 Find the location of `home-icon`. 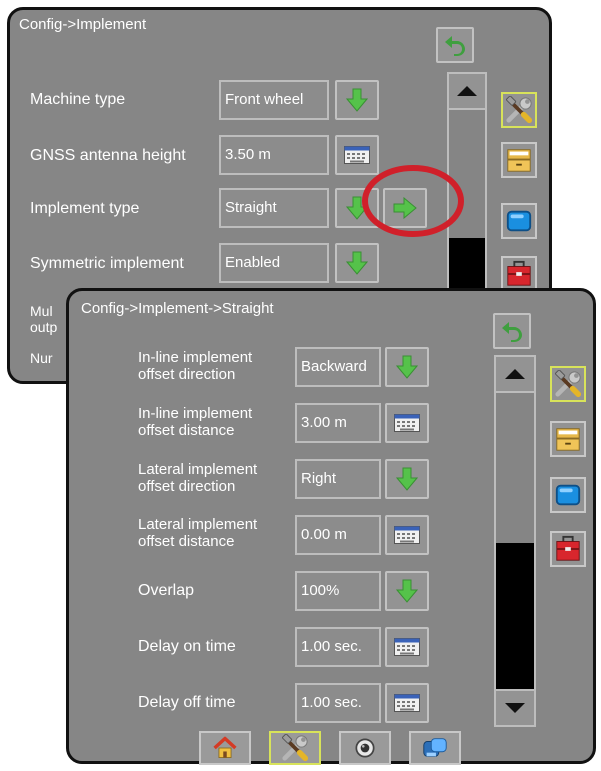

home-icon is located at coordinates (225, 748).